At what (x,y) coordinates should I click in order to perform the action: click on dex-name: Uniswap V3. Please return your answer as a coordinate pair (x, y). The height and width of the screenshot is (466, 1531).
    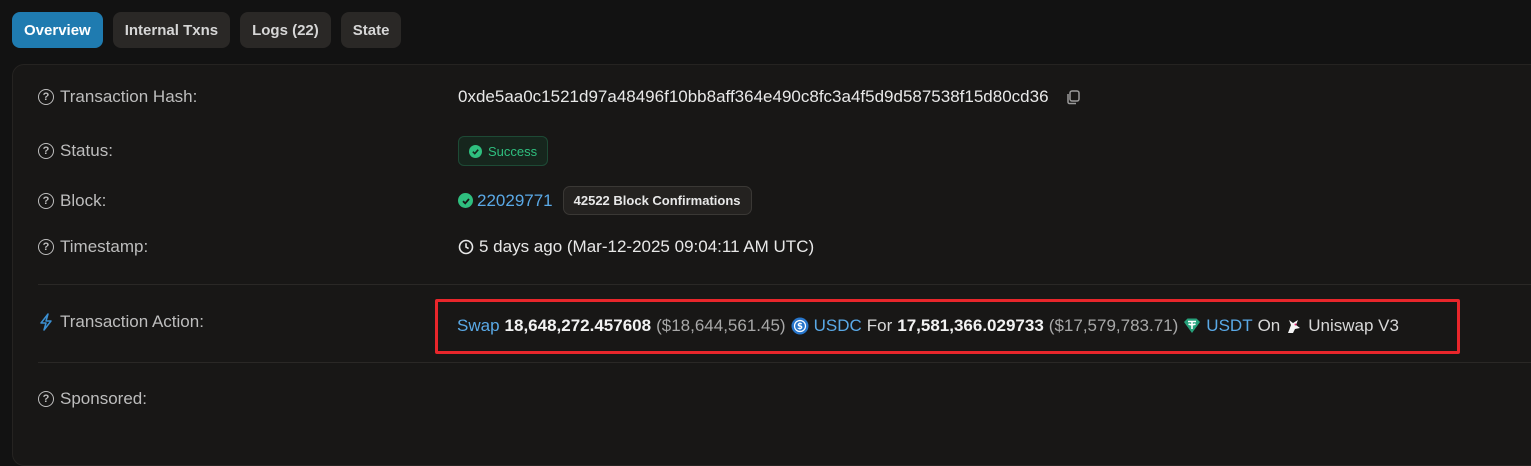
    Looking at the image, I should click on (1353, 325).